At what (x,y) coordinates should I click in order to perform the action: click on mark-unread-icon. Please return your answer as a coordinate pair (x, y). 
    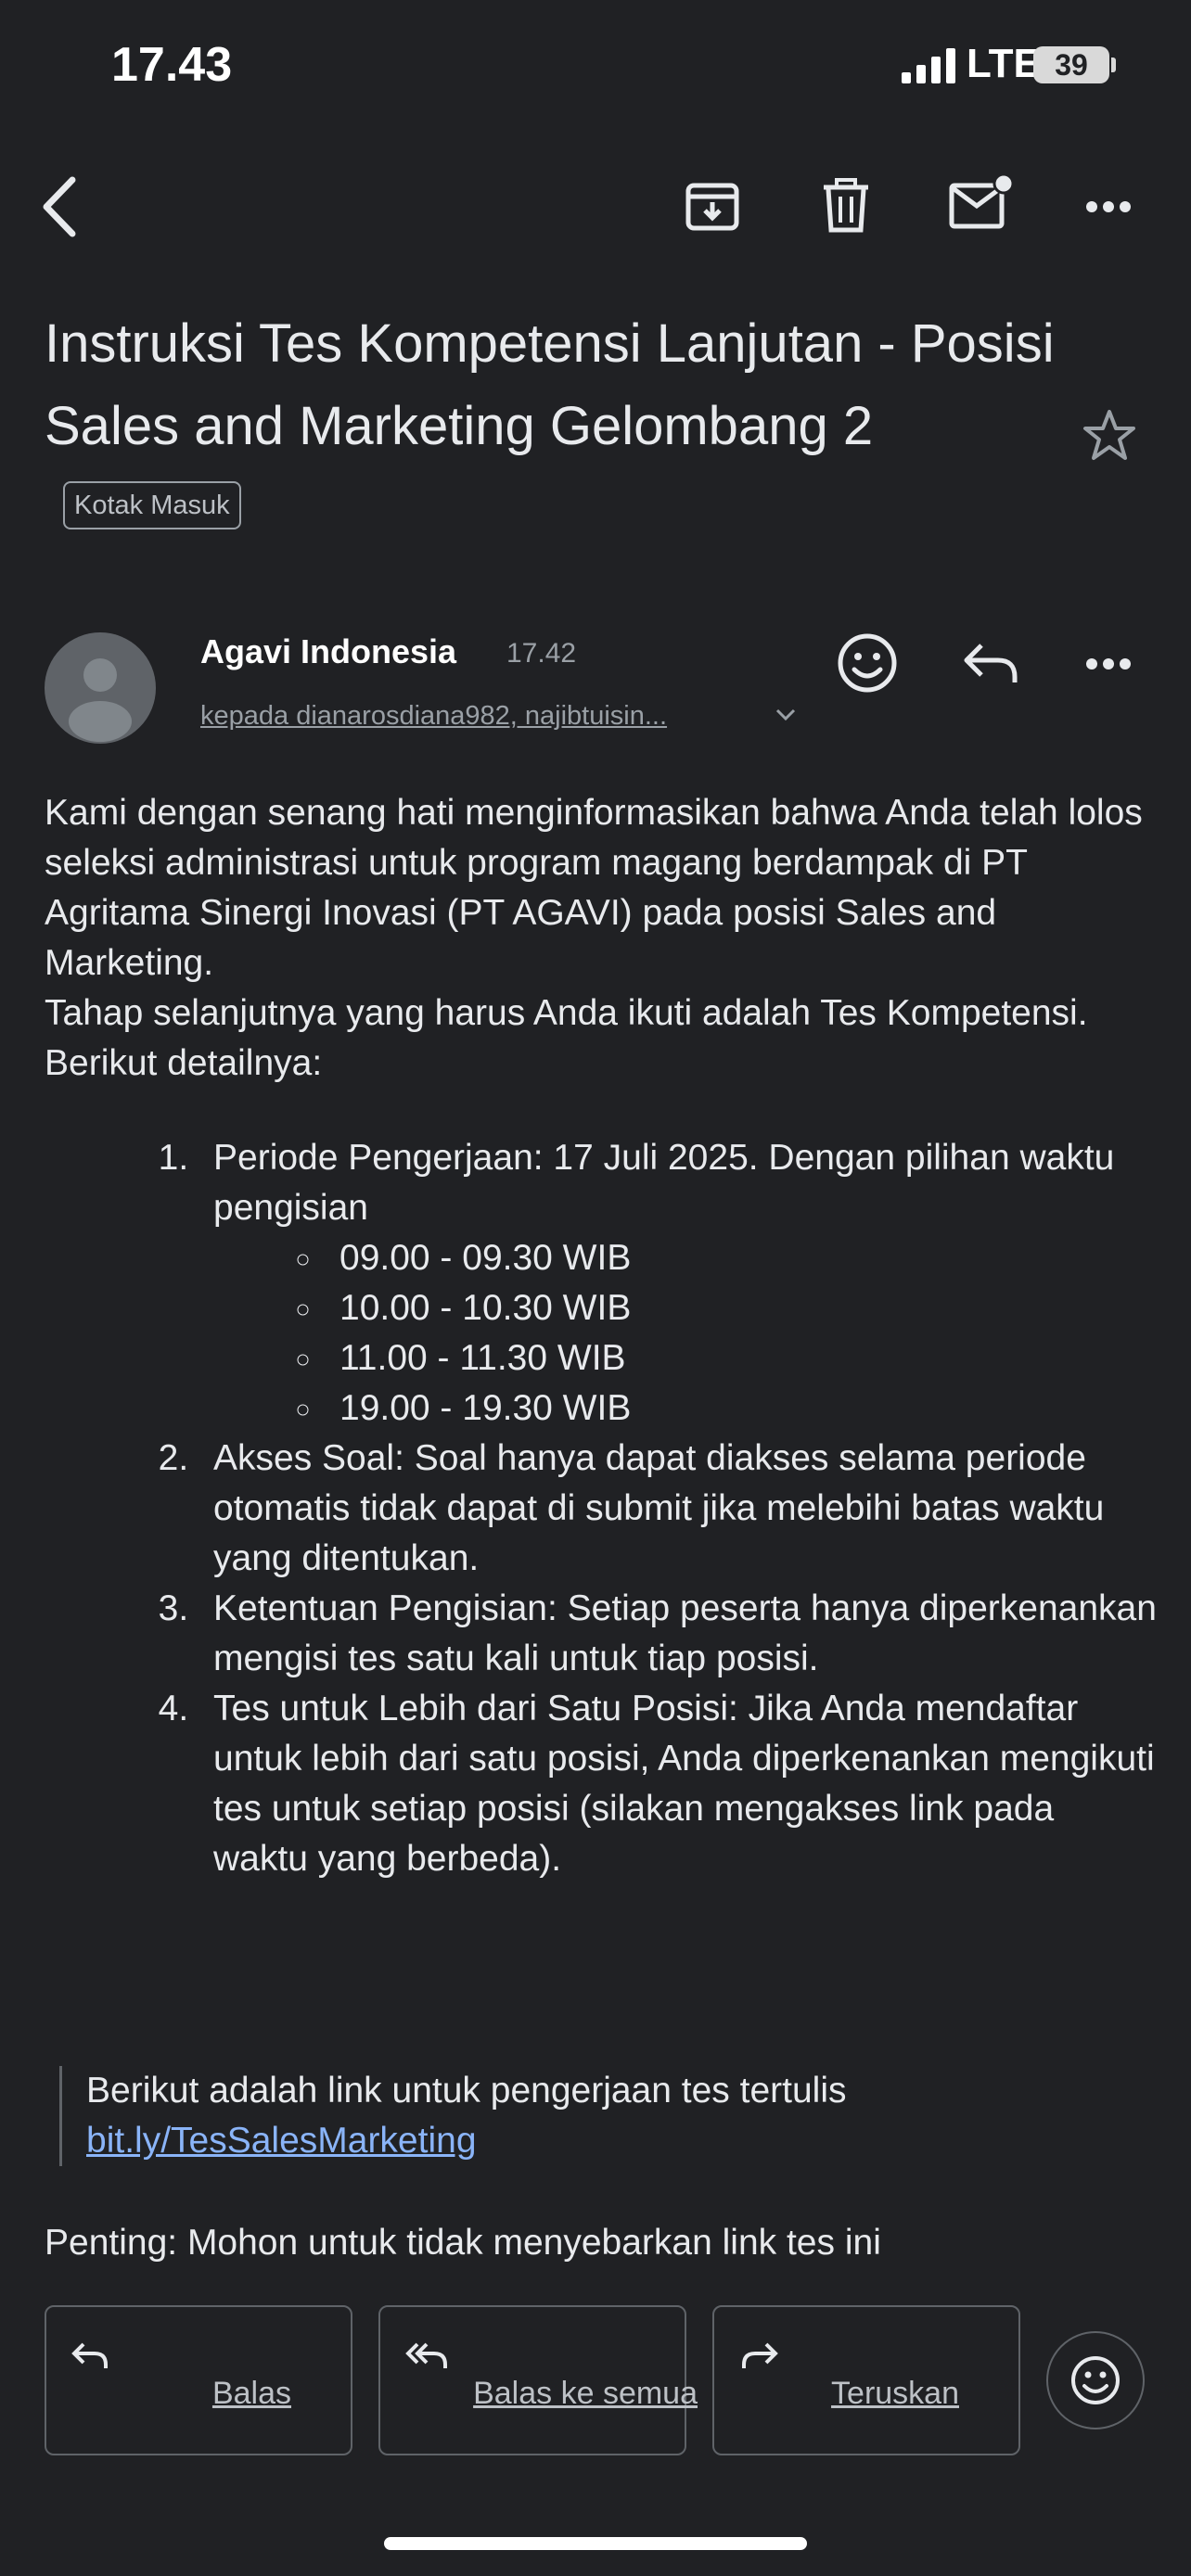
    Looking at the image, I should click on (981, 203).